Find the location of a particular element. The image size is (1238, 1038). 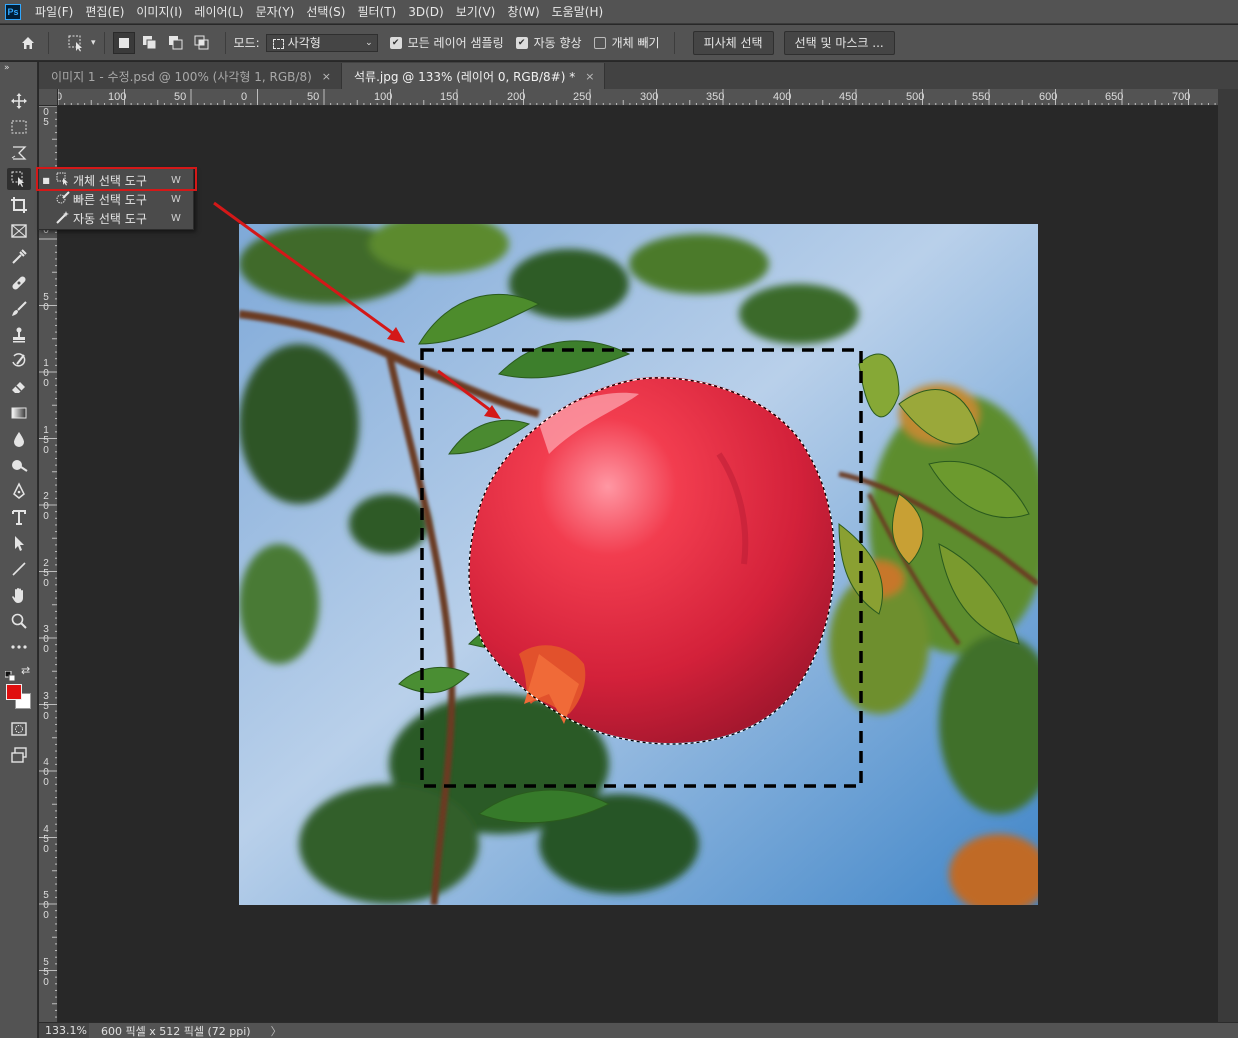

sample-all-layers-label: 모든 레이어 샘플링 is located at coordinates (455, 43).